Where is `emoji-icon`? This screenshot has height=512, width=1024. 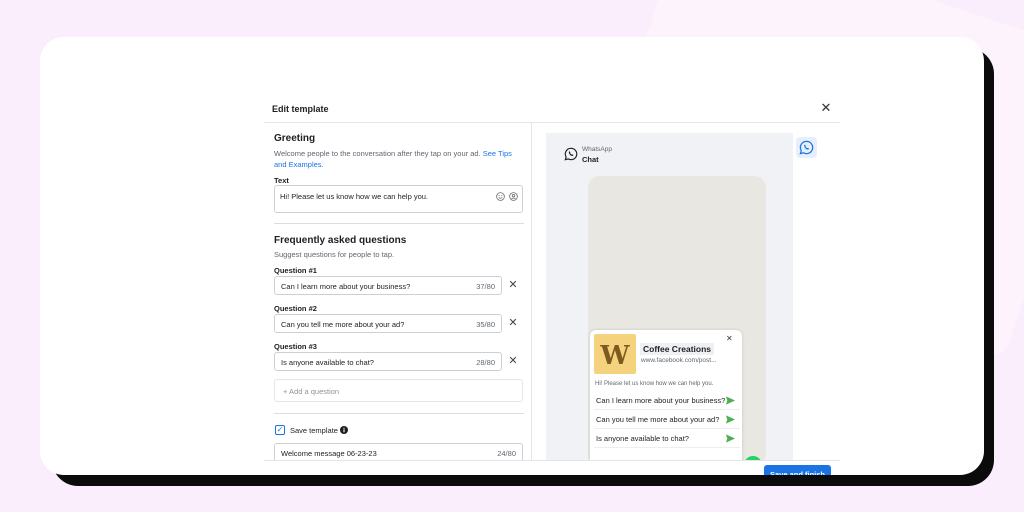
emoji-icon is located at coordinates (500, 196).